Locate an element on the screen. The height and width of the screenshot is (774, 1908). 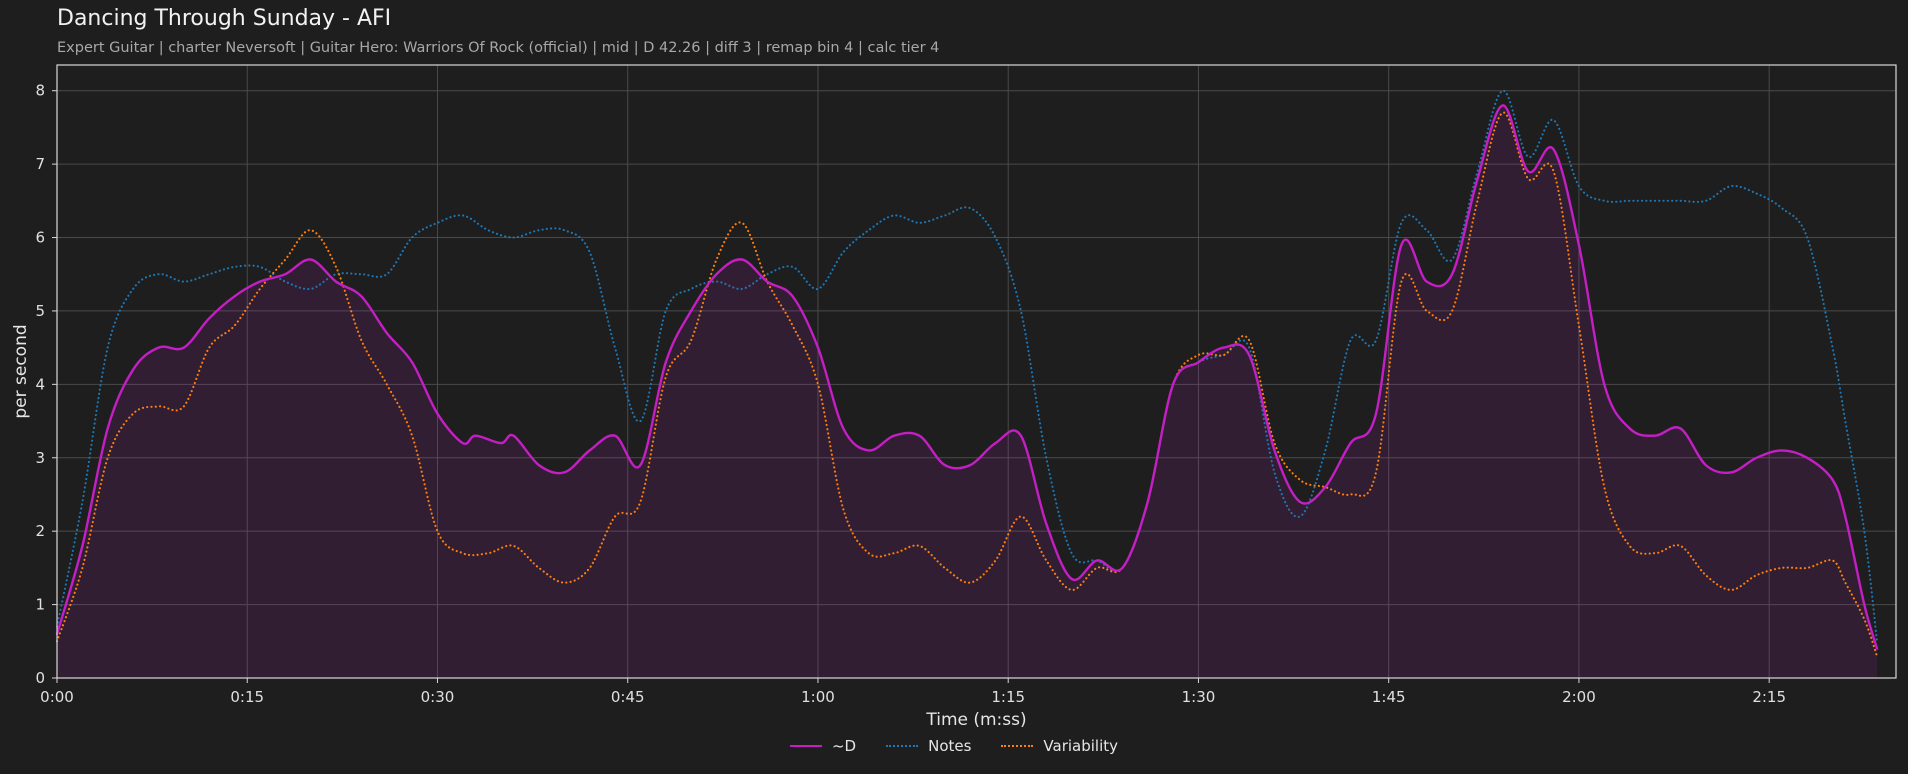
legend-item: Variability is located at coordinates (1059, 746).